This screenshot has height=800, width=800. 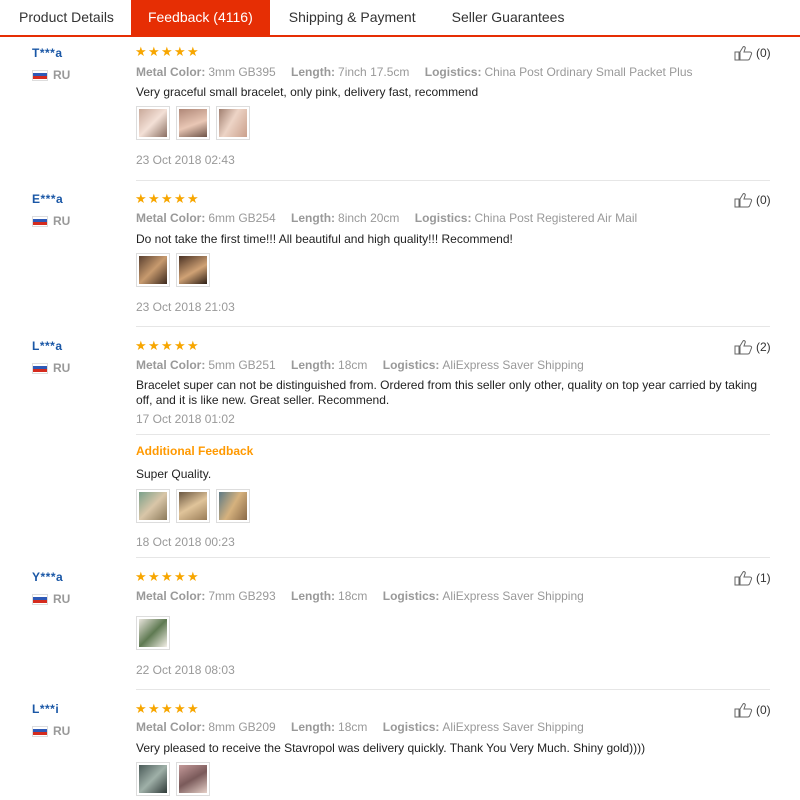 What do you see at coordinates (351, 17) in the screenshot?
I see `tab-shipping-payment: Shipping & Payment` at bounding box center [351, 17].